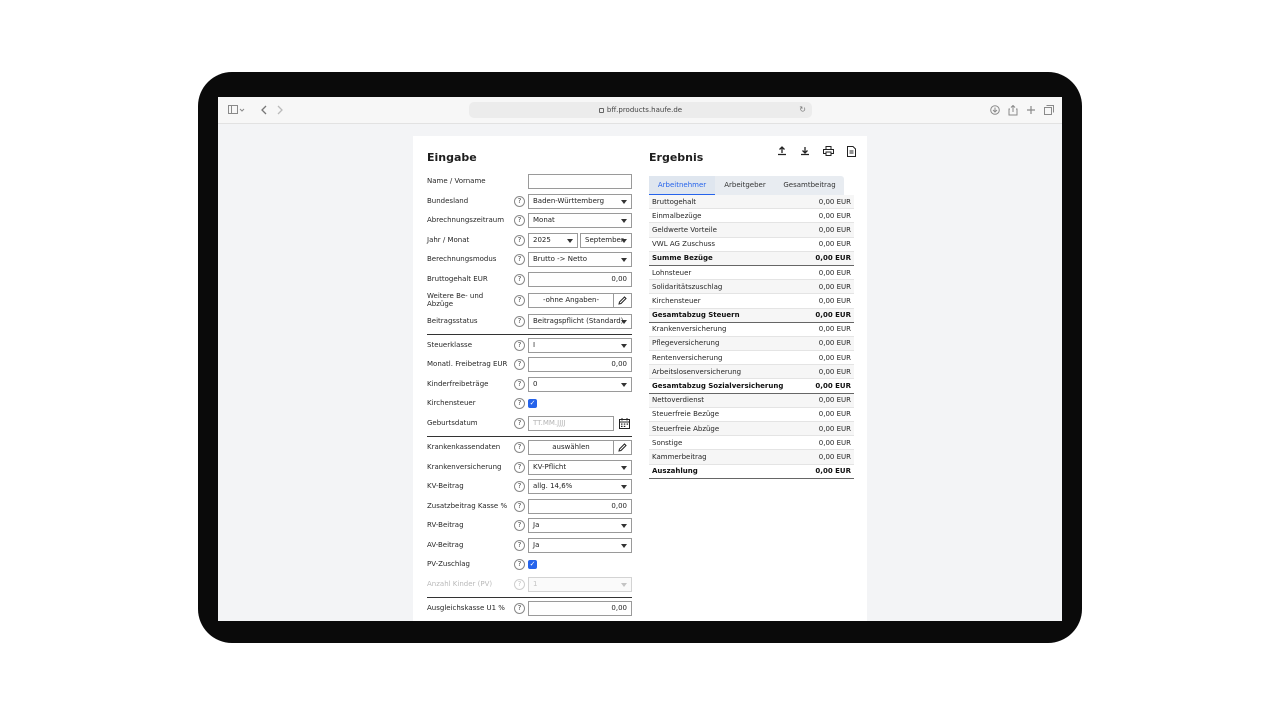 Image resolution: width=1280 pixels, height=720 pixels. What do you see at coordinates (580, 447) in the screenshot?
I see `krankenkassendaten-button: auswählen` at bounding box center [580, 447].